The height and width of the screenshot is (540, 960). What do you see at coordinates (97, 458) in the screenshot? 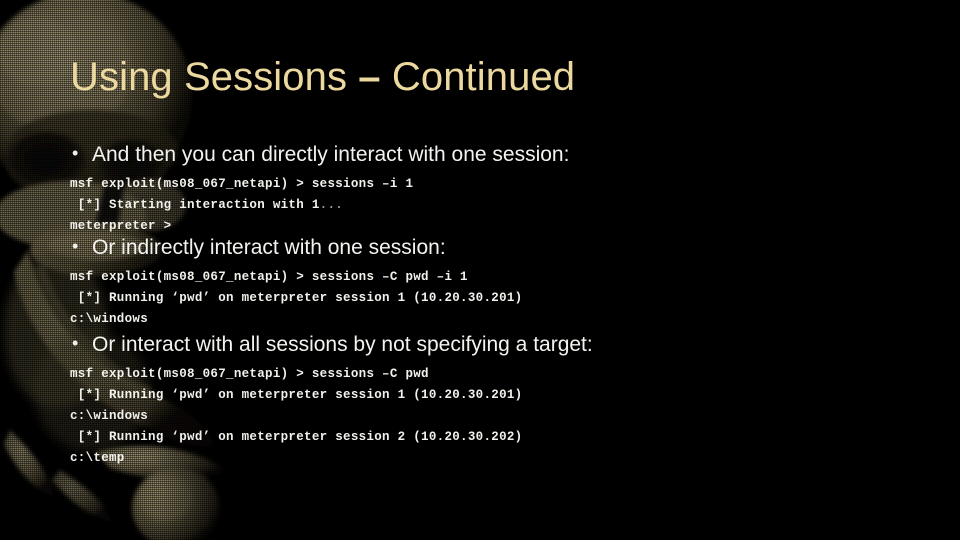
I see `terminal-line: c:\temp` at bounding box center [97, 458].